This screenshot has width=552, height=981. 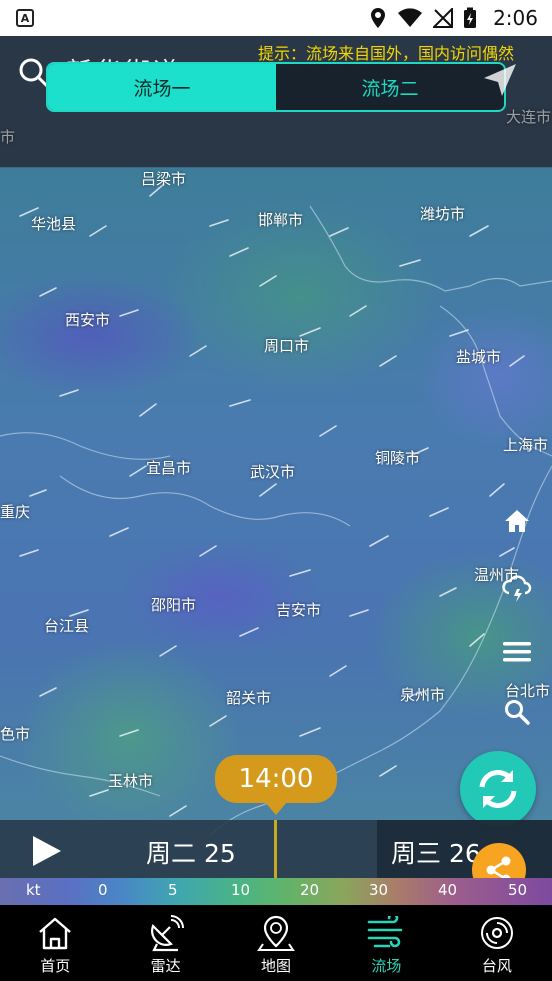 I want to click on legend-tick: 5, so click(x=173, y=890).